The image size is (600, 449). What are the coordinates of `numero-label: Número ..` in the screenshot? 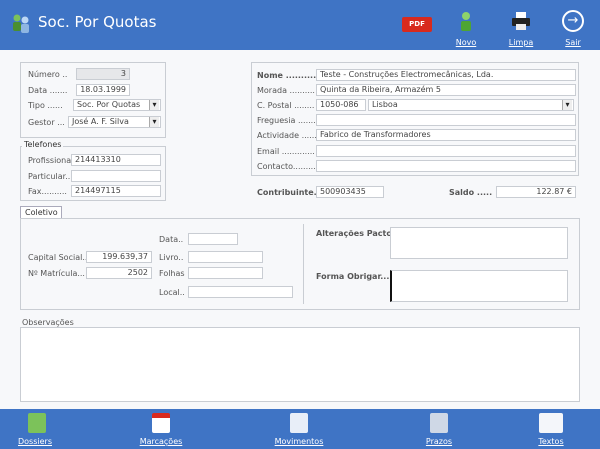 It's located at (48, 74).